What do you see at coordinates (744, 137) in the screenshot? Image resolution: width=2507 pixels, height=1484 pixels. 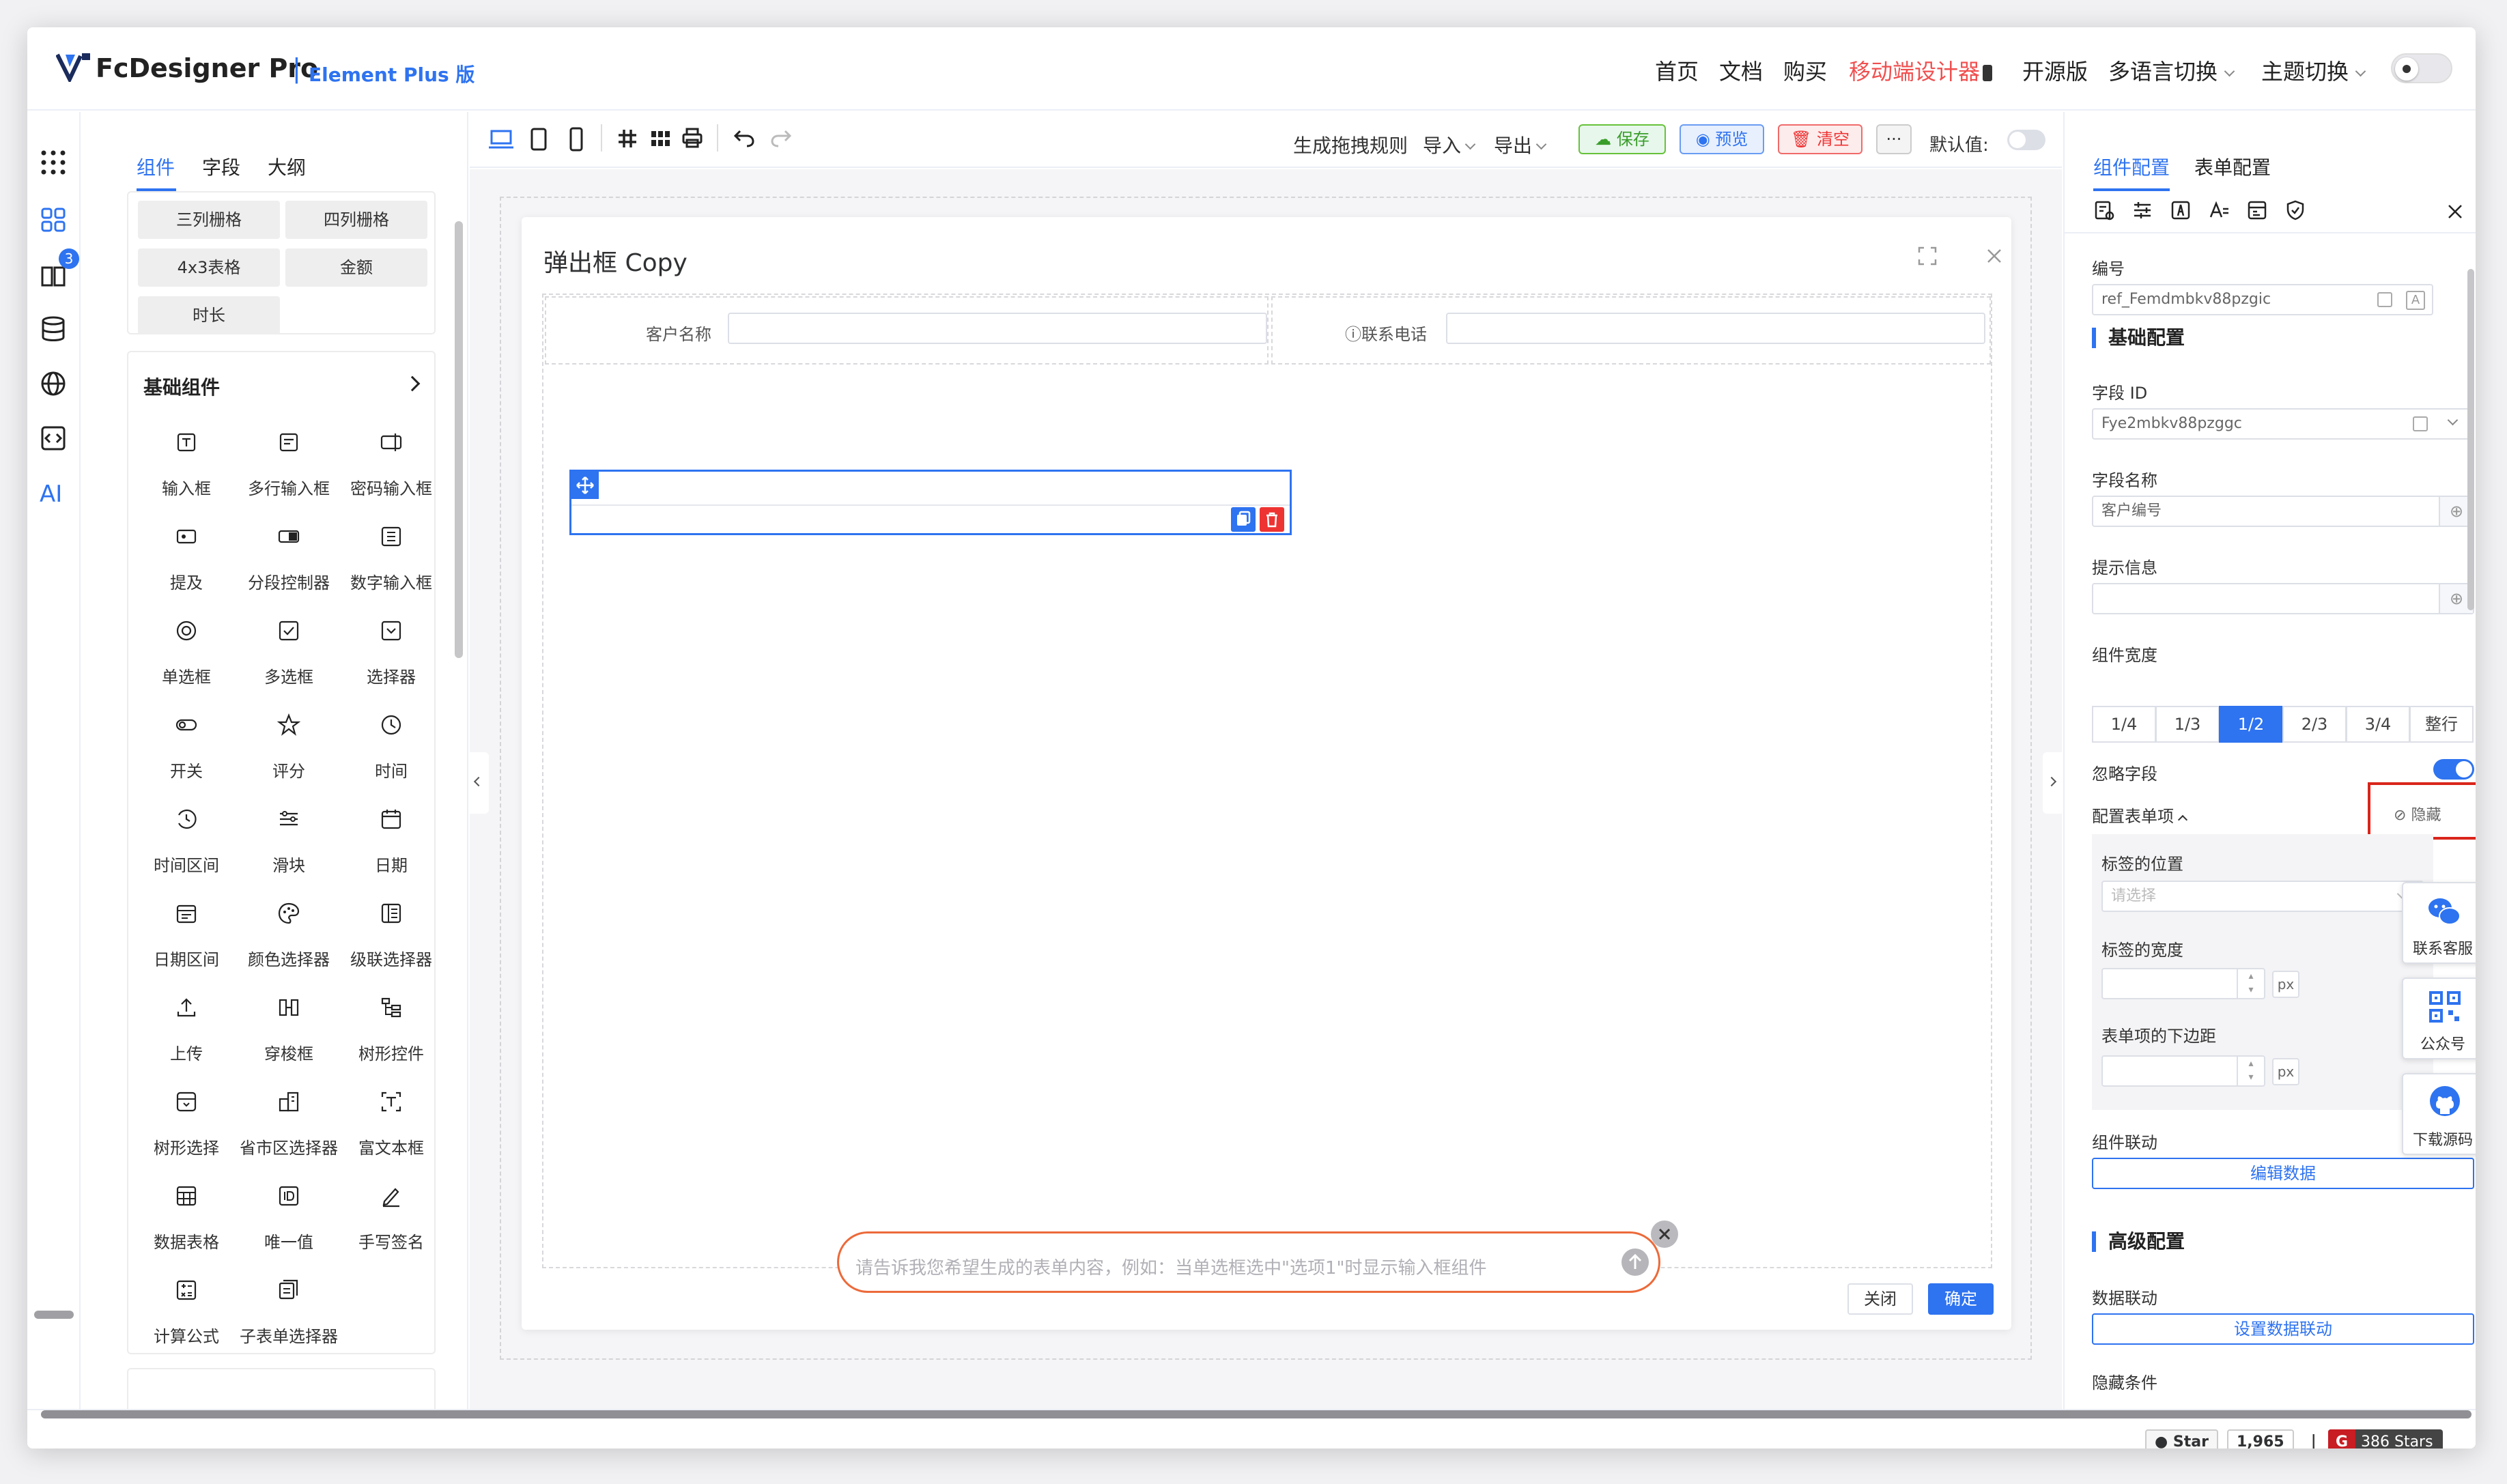 I see `undo-icon` at bounding box center [744, 137].